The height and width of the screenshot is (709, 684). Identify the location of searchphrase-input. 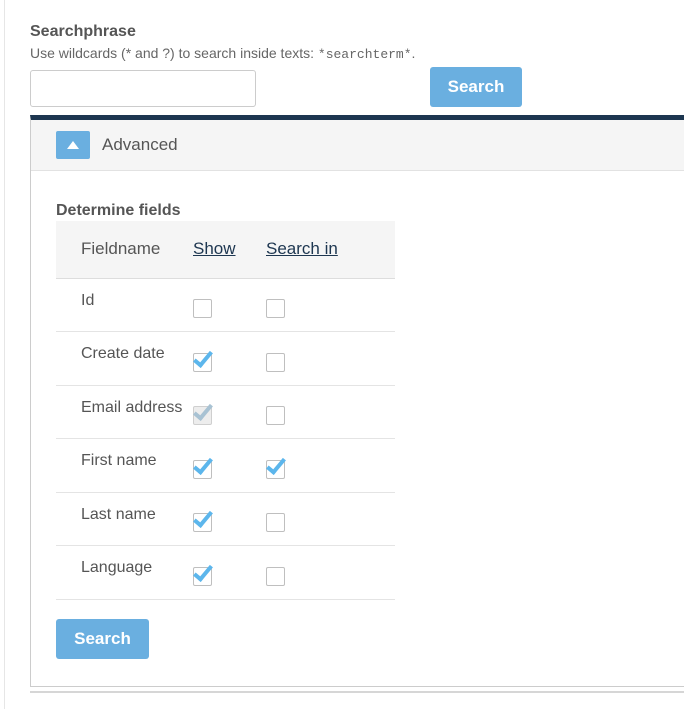
(143, 88).